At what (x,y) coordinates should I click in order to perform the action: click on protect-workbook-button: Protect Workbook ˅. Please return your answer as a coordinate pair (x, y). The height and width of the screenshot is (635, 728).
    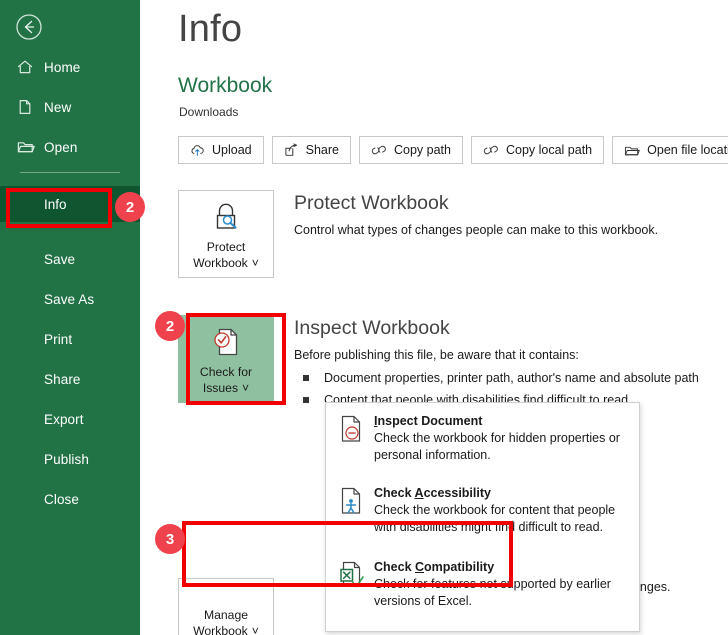
    Looking at the image, I should click on (226, 234).